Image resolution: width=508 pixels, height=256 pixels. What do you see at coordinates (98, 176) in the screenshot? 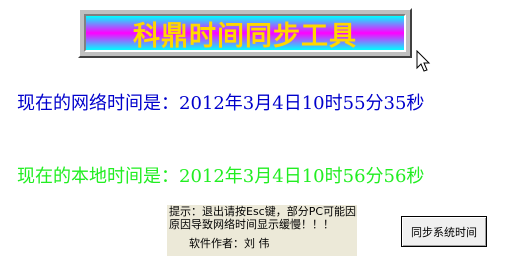
I see `local-time-label: 现在的本地时间是：` at bounding box center [98, 176].